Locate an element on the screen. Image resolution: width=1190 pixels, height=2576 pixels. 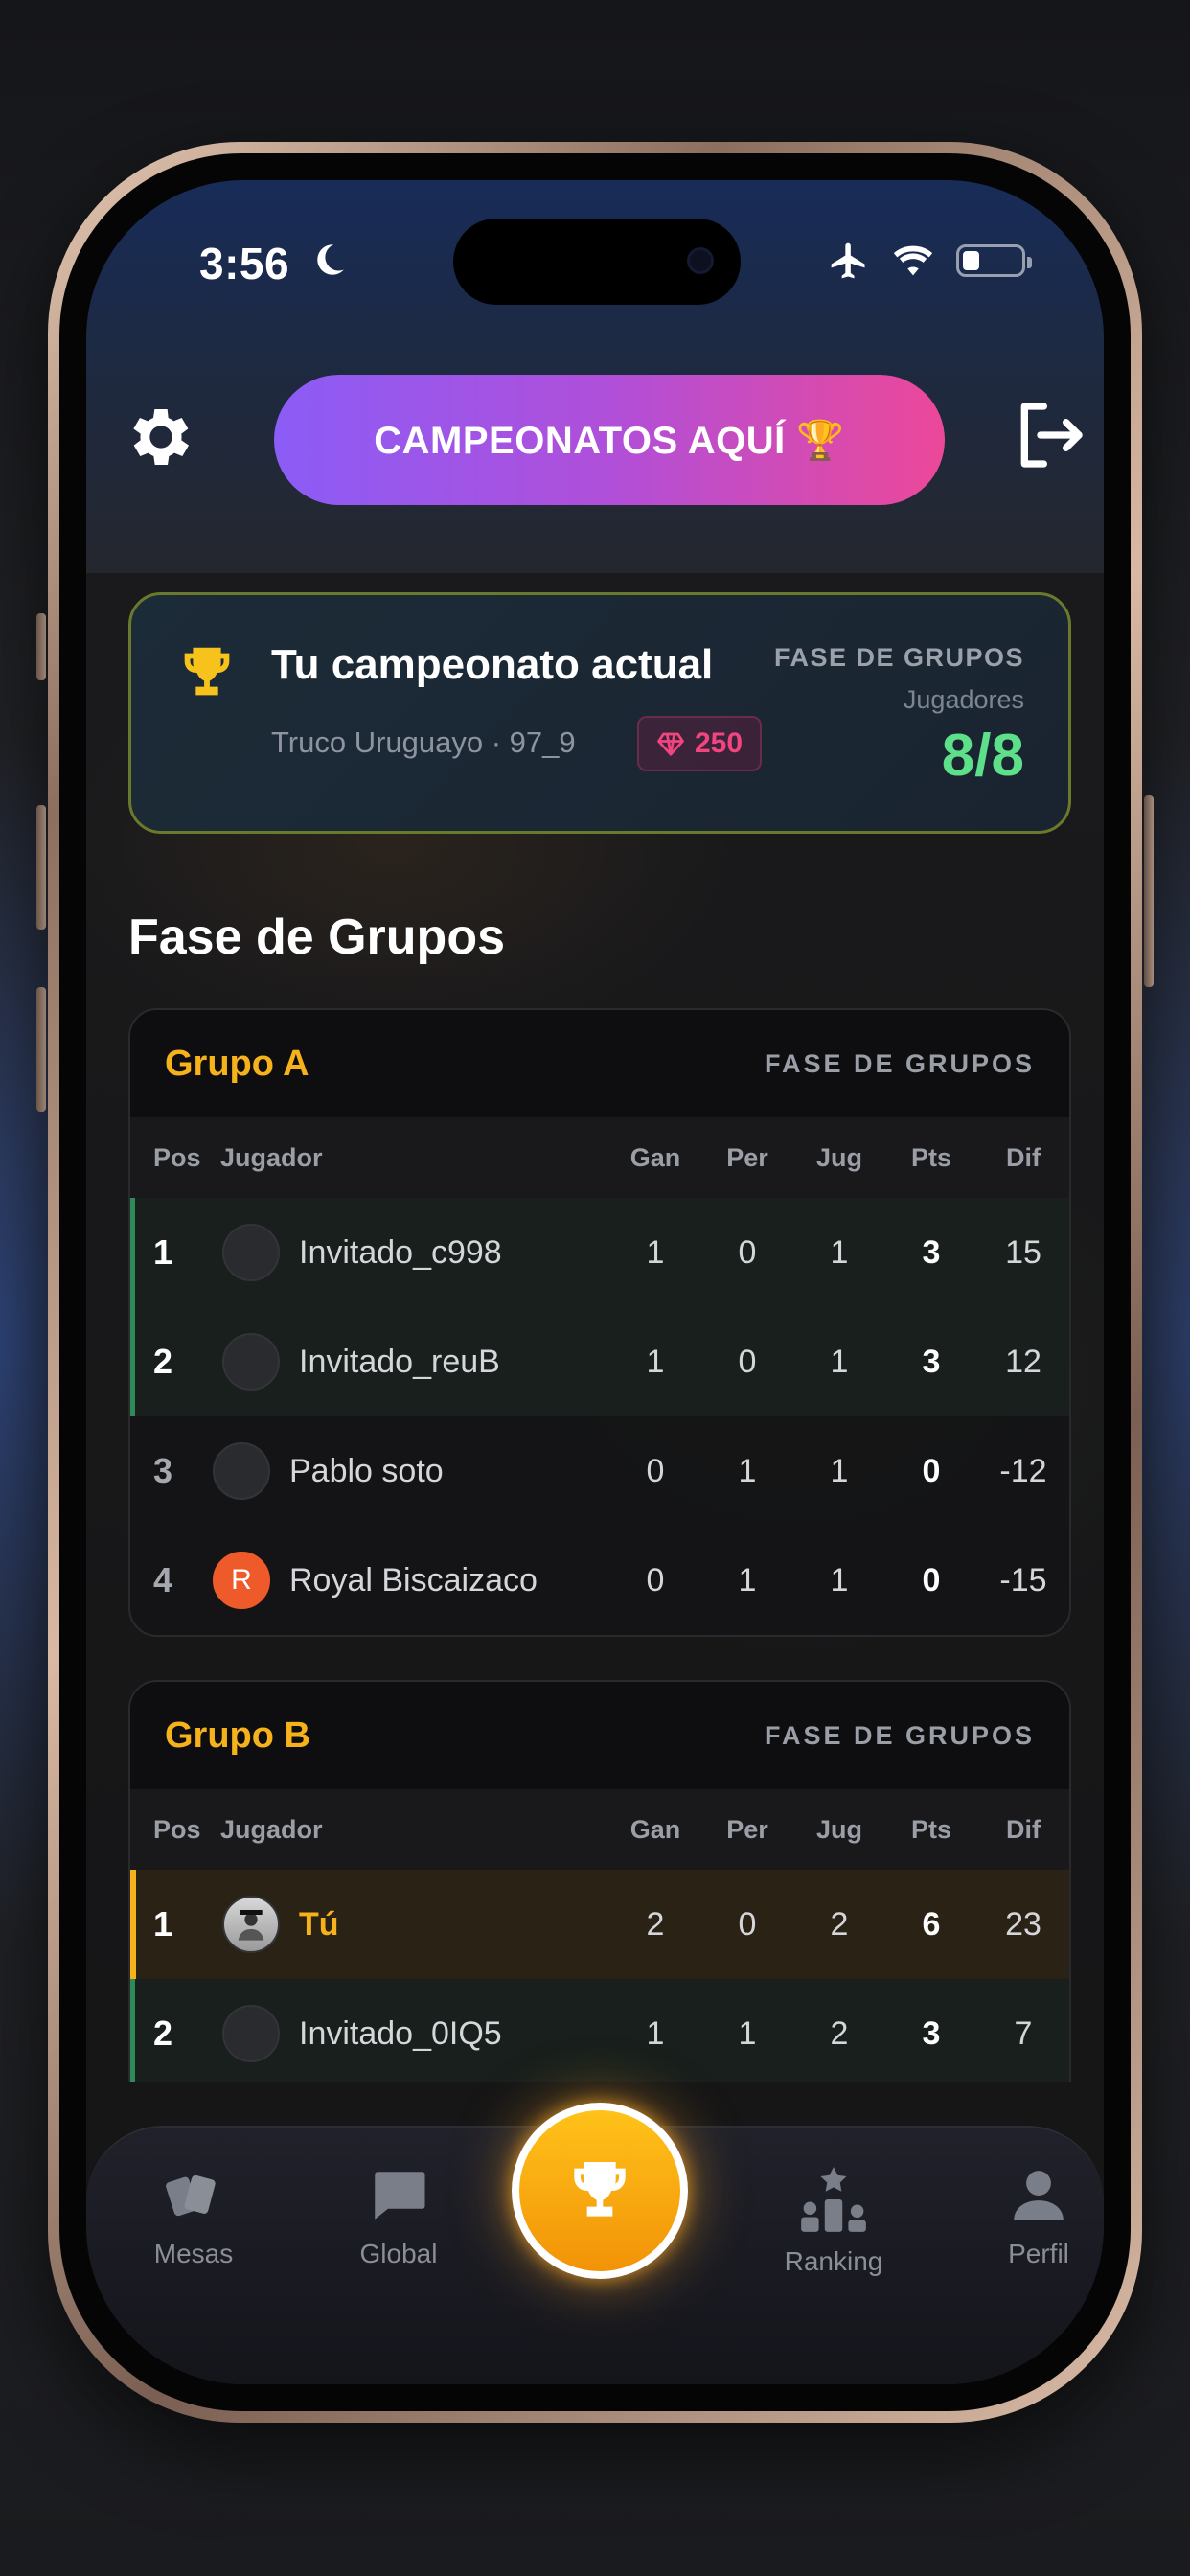
table-row: 3 Pablo soto 0 1 1 0 -12 is located at coordinates (600, 1471).